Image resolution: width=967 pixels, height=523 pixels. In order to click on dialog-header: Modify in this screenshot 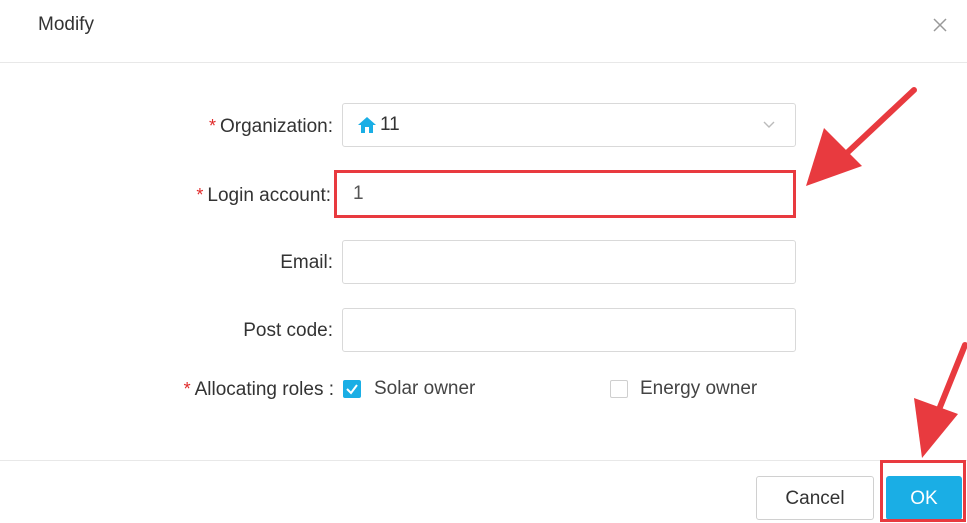, I will do `click(483, 31)`.